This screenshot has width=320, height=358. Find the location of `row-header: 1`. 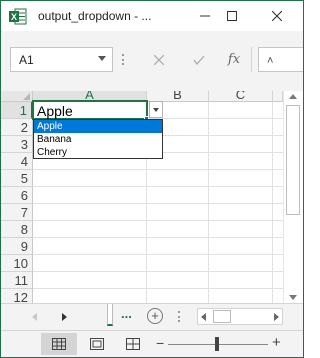

row-header: 1 is located at coordinates (17, 110).